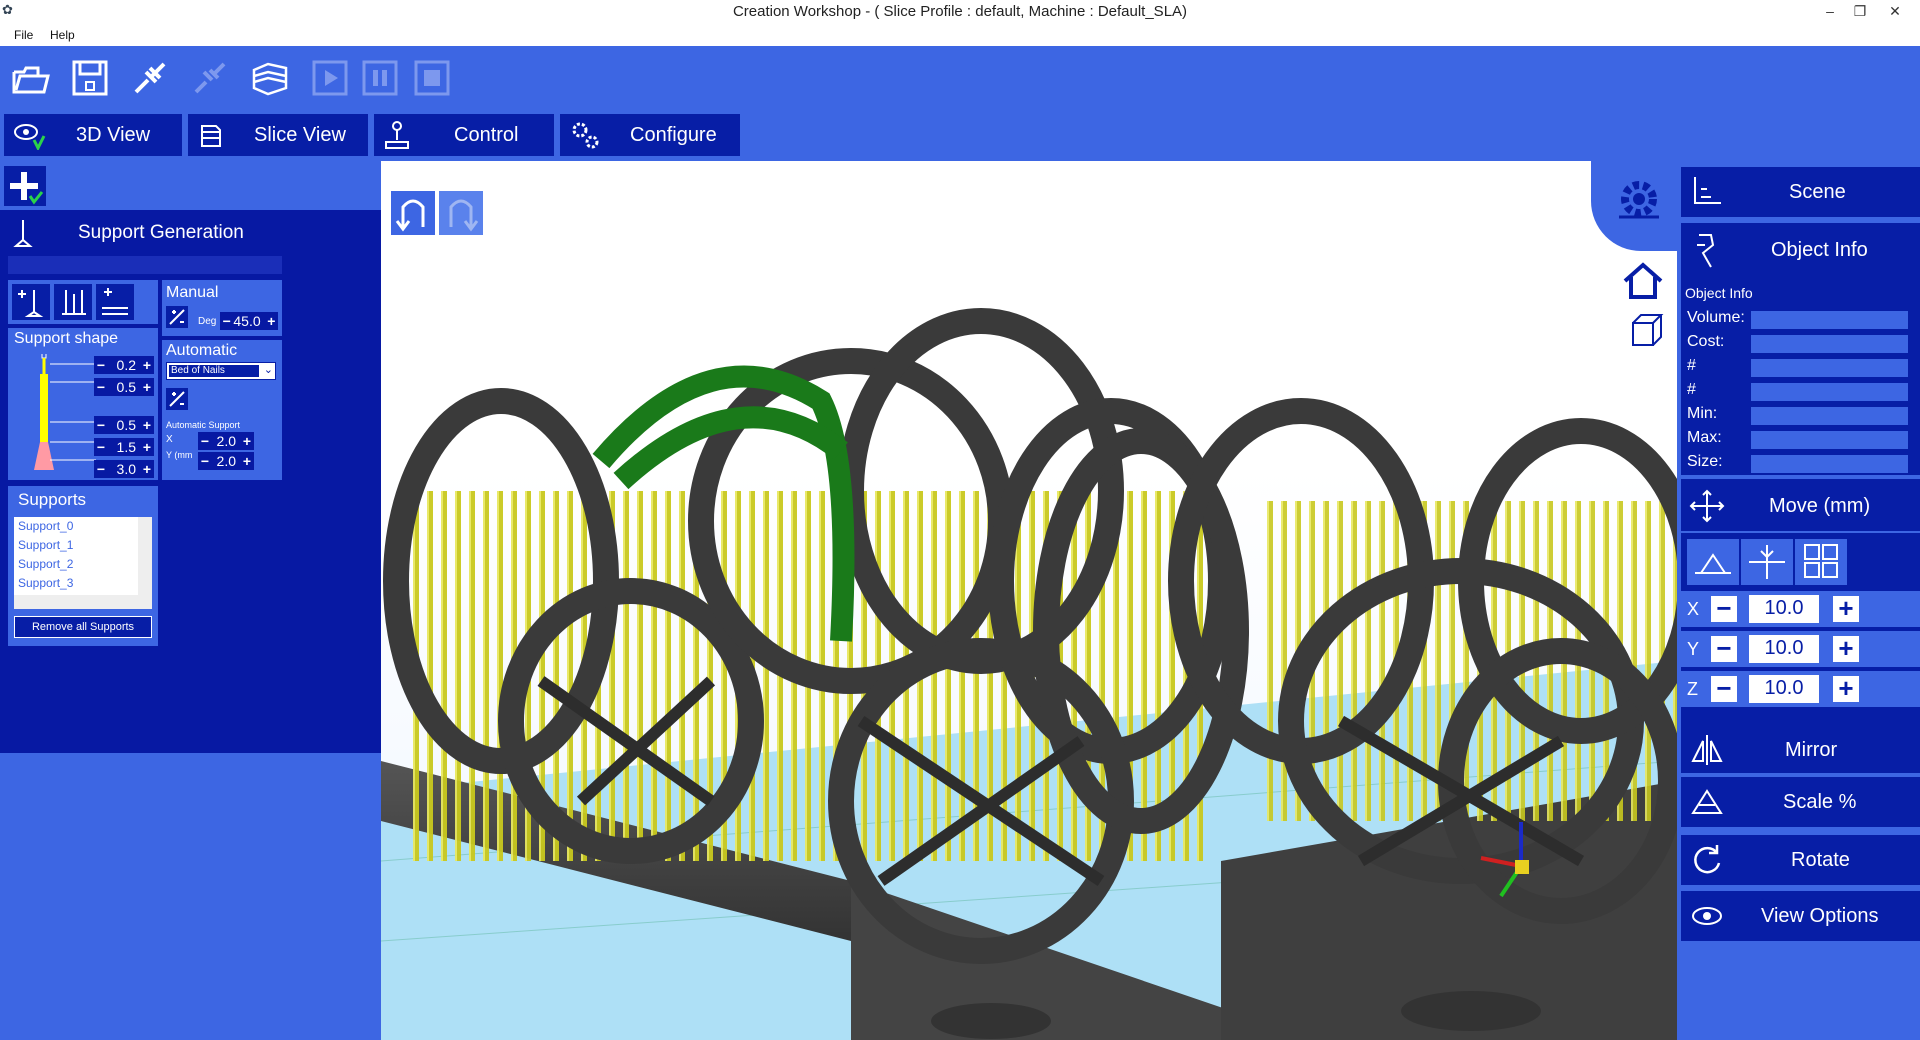  What do you see at coordinates (62, 35) in the screenshot?
I see `menu-help: Help` at bounding box center [62, 35].